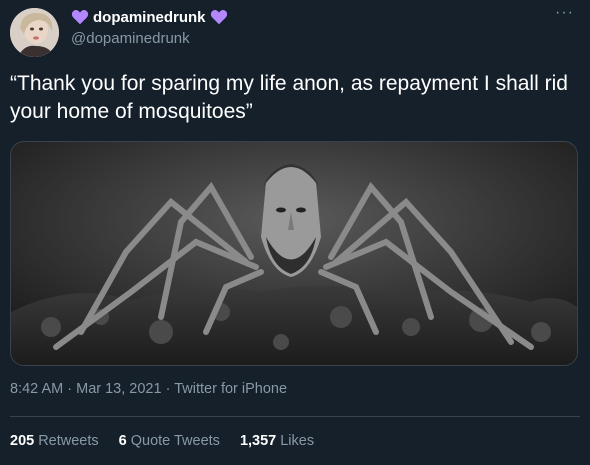 This screenshot has width=590, height=465. Describe the element at coordinates (564, 13) in the screenshot. I see `more-options-icon: ···` at that location.